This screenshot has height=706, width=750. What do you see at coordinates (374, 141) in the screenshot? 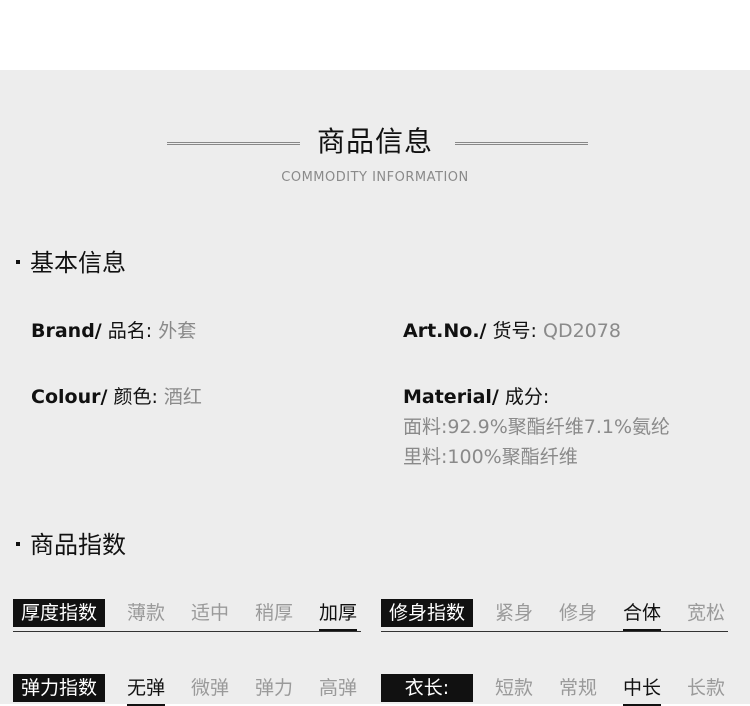
I see `section-title: 商品信息` at bounding box center [374, 141].